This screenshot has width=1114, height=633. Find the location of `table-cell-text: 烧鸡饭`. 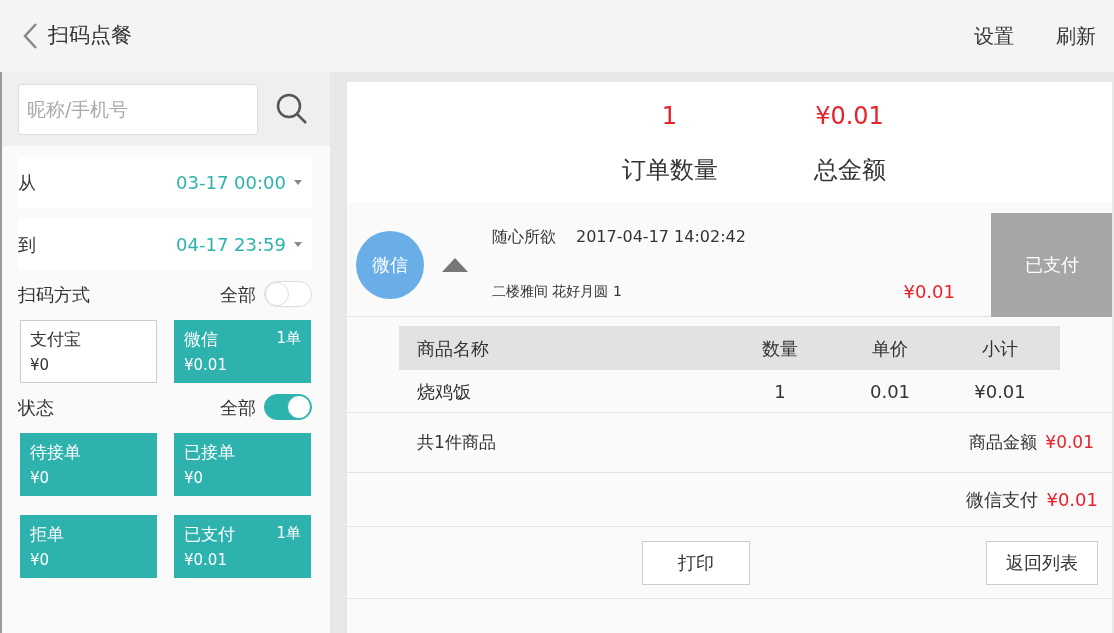

table-cell-text: 烧鸡饭 is located at coordinates (444, 391).